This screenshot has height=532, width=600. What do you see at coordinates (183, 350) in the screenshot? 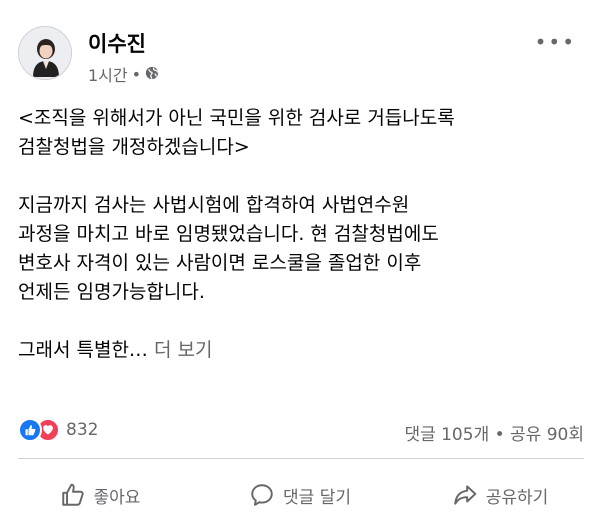
I see `see-more-link: 더 보기` at bounding box center [183, 350].